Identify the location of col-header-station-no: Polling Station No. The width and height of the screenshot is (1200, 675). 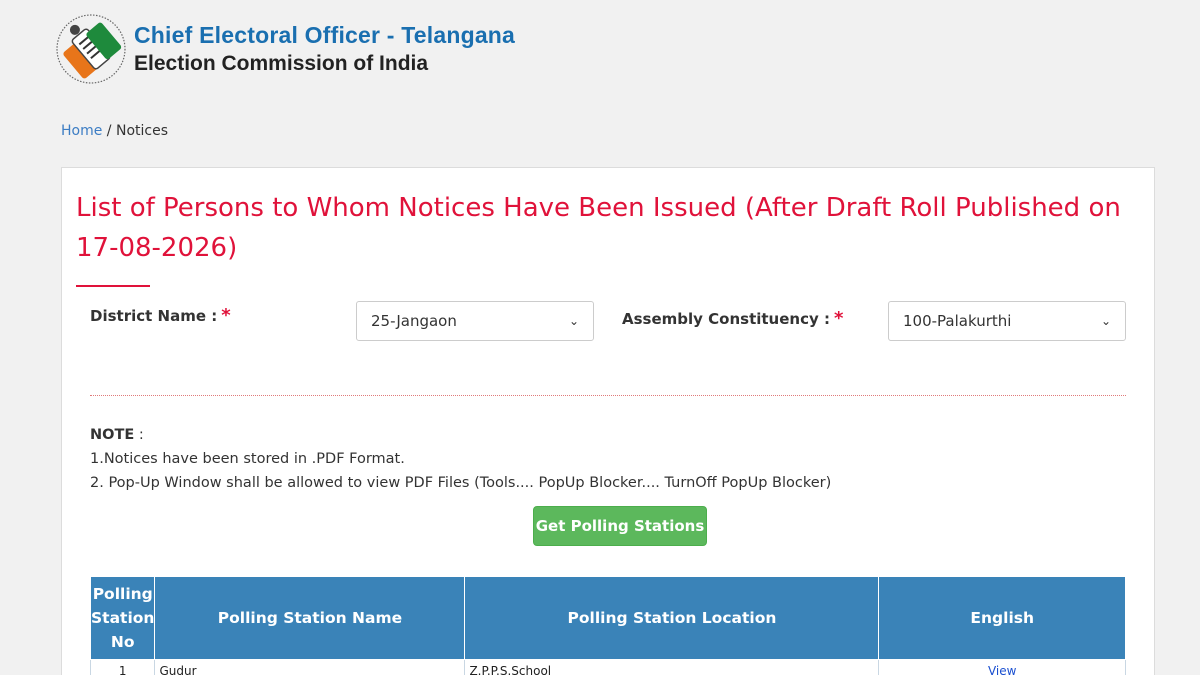
(122, 618).